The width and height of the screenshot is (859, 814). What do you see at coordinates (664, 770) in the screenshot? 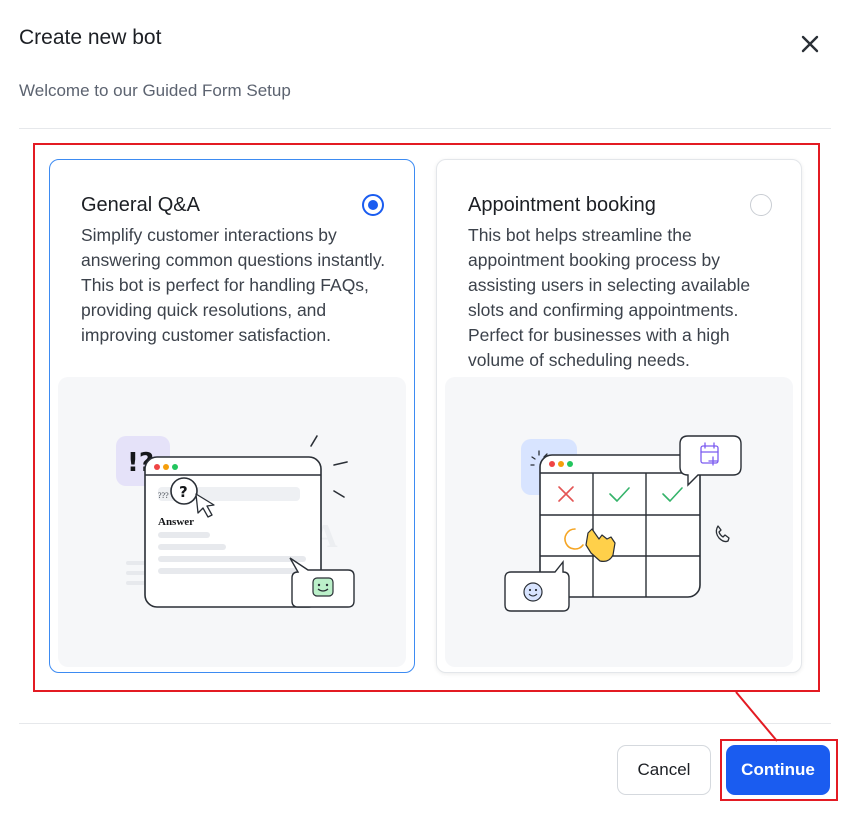
I see `cancel-button: Cancel` at bounding box center [664, 770].